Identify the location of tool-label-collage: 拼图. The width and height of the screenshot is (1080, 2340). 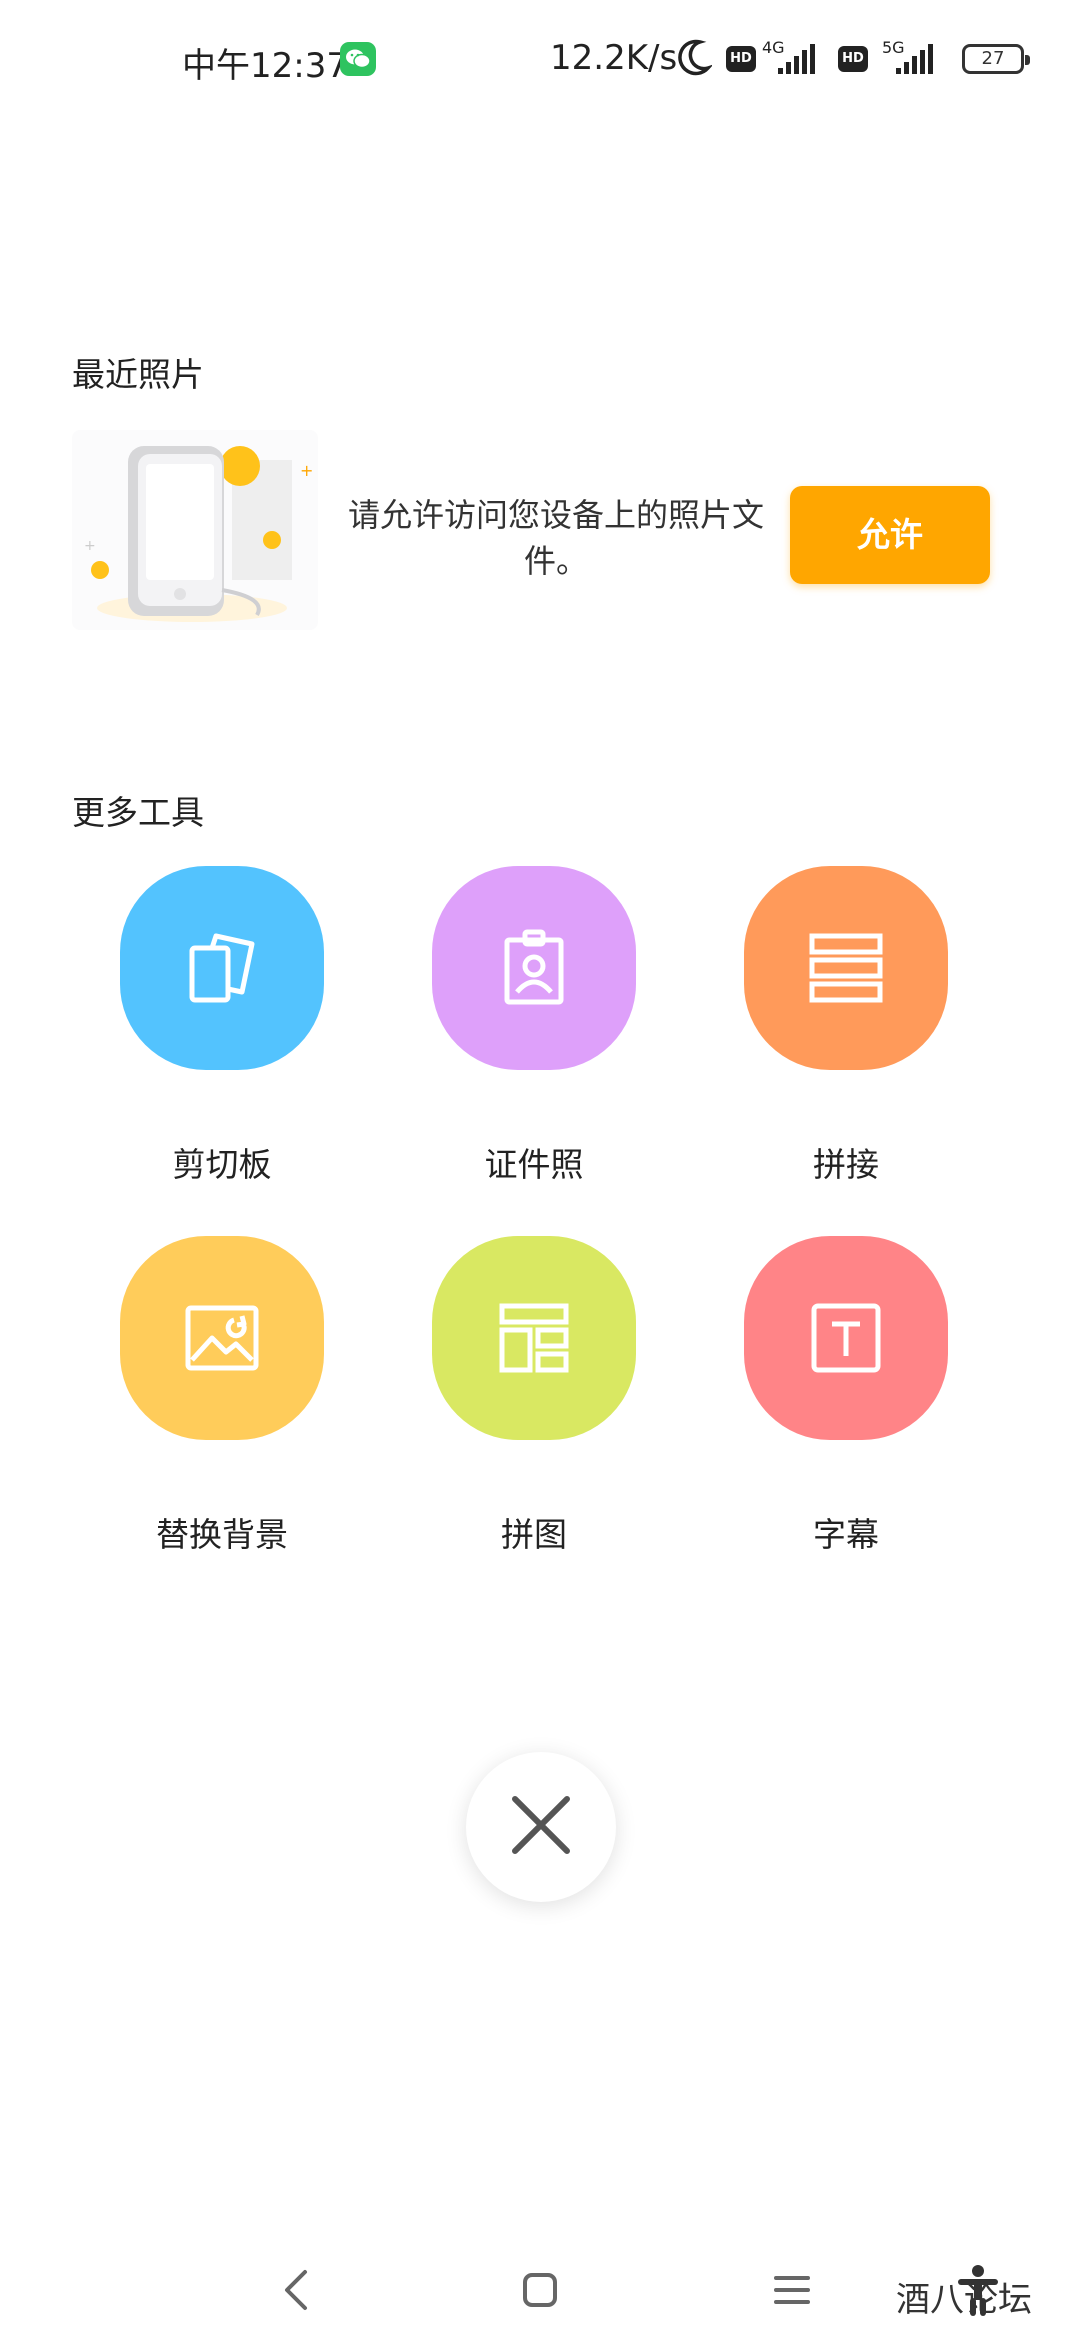
(534, 1534).